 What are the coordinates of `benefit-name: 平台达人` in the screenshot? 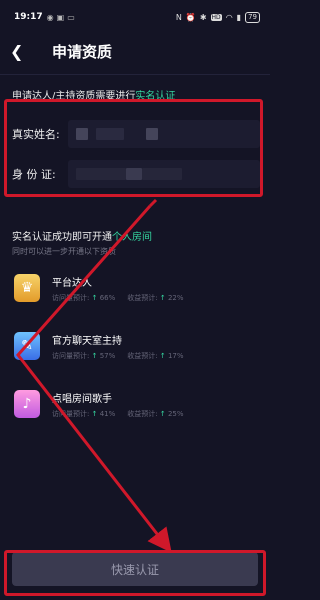 It's located at (72, 283).